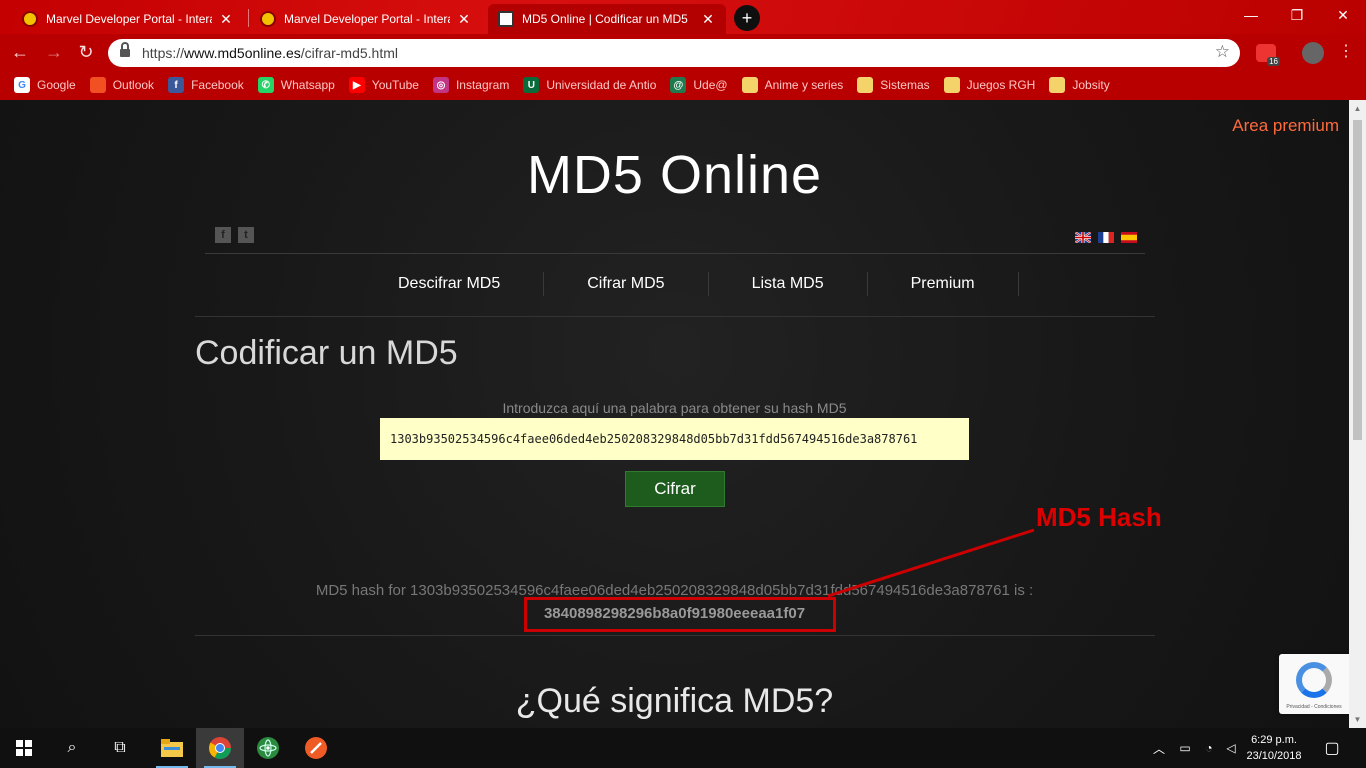 The image size is (1366, 768). What do you see at coordinates (710, 85) in the screenshot?
I see `bookmark-label: Ude@` at bounding box center [710, 85].